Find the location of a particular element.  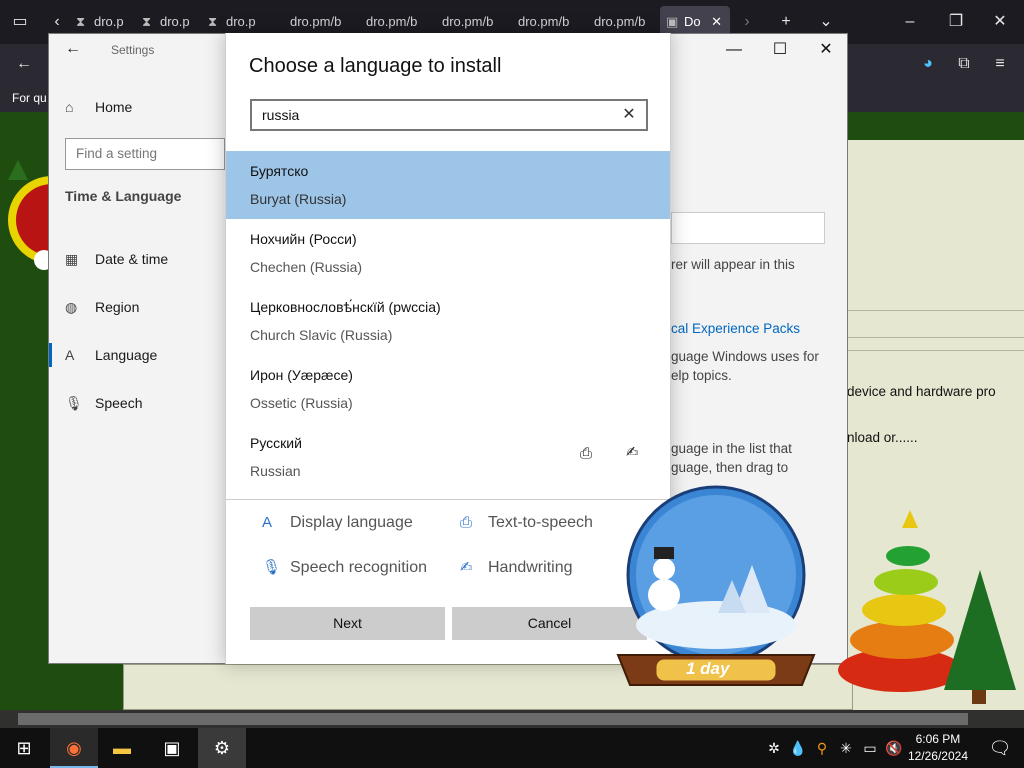

home-icon: ⌂ is located at coordinates (69, 107).